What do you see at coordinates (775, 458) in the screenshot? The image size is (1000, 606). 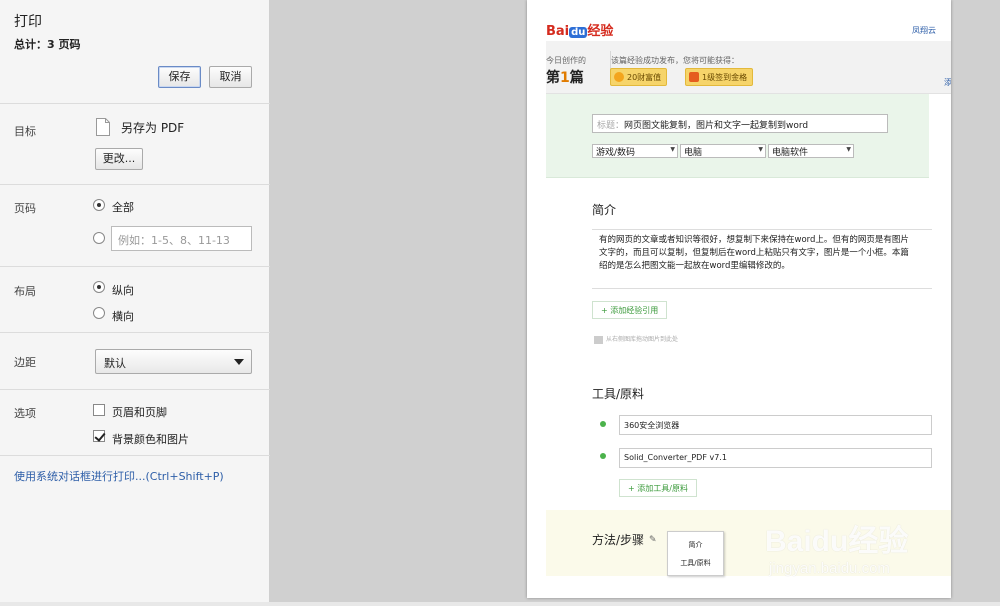 I see `tool-input-2: Solid_Converter_PDF v7.1` at bounding box center [775, 458].